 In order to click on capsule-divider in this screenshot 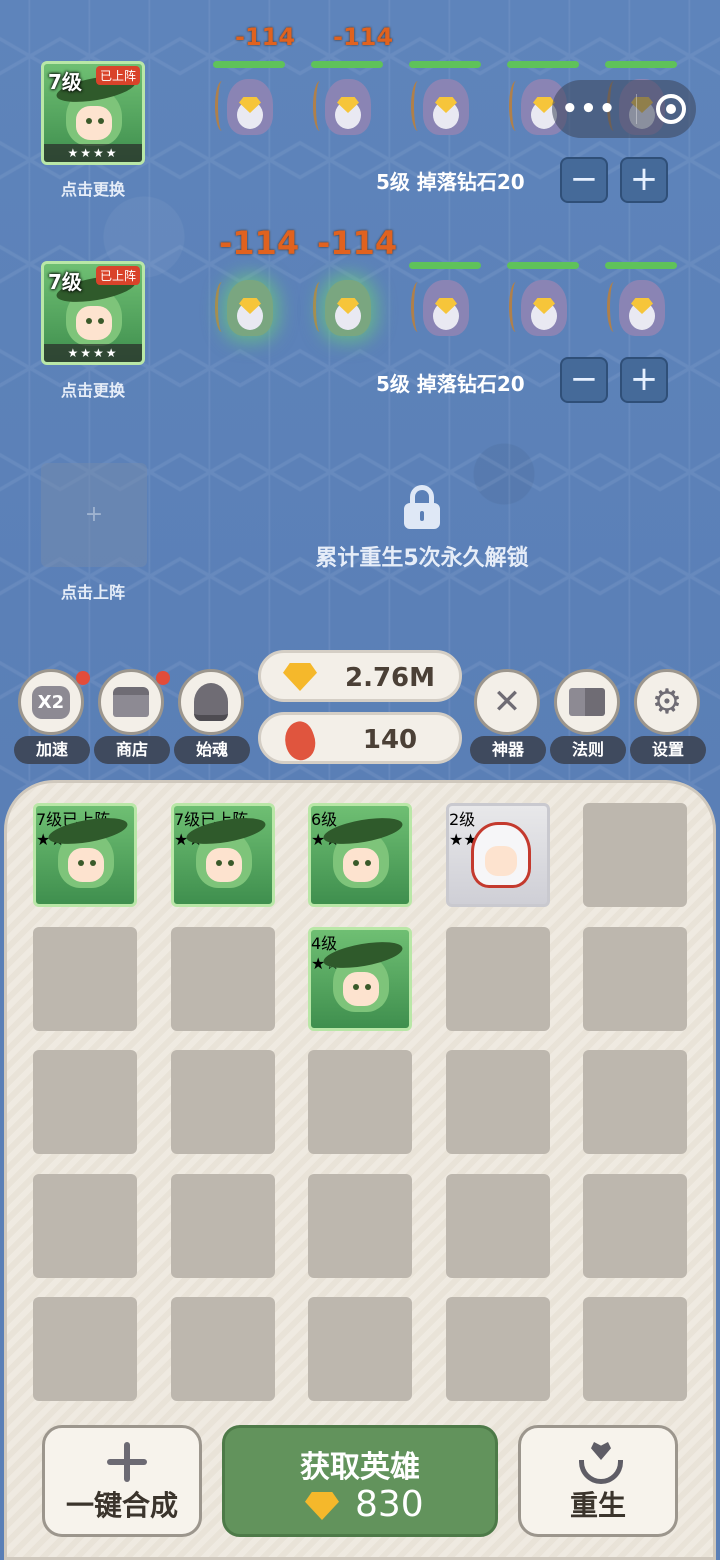, I will do `click(637, 109)`.